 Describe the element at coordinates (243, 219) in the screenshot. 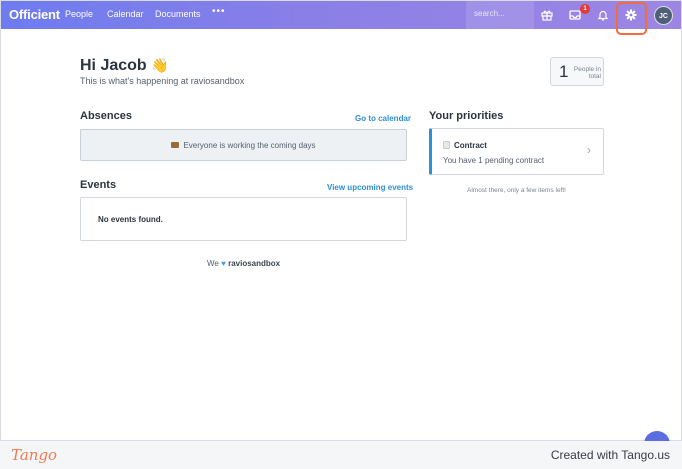

I see `events-box: No events found.` at that location.